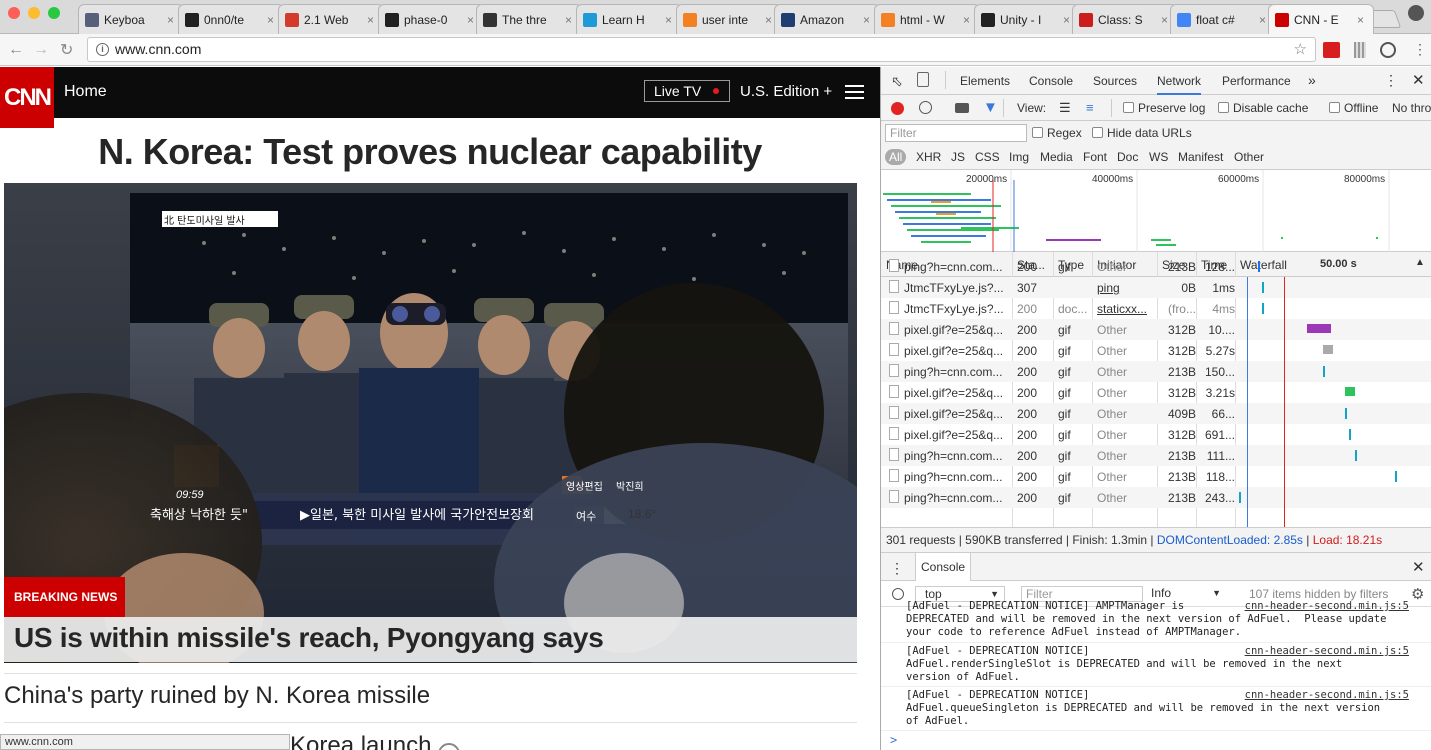  What do you see at coordinates (217, 696) in the screenshot?
I see `story-link: China's party ruined by N. Korea missile` at bounding box center [217, 696].